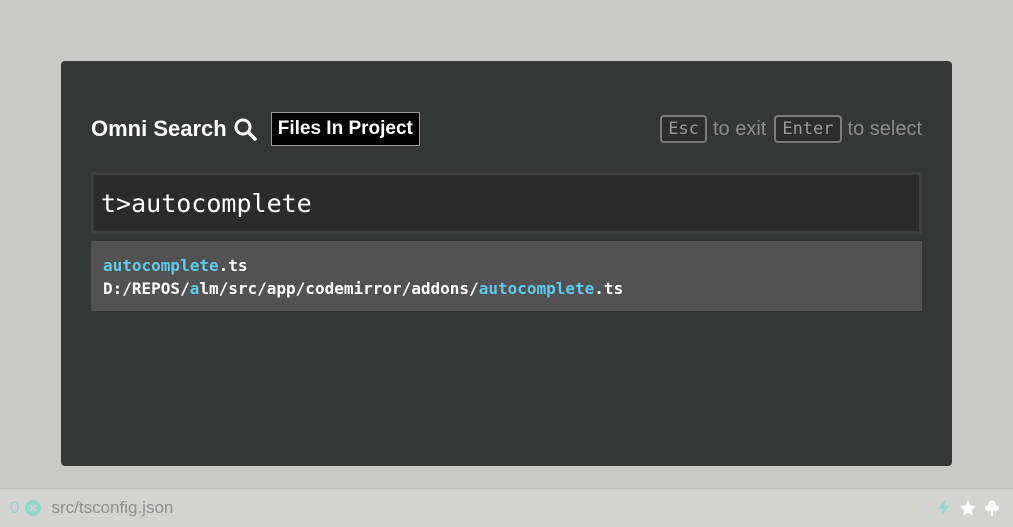  I want to click on result-path-part: lm/src/app/codemirror/addons/, so click(339, 288).